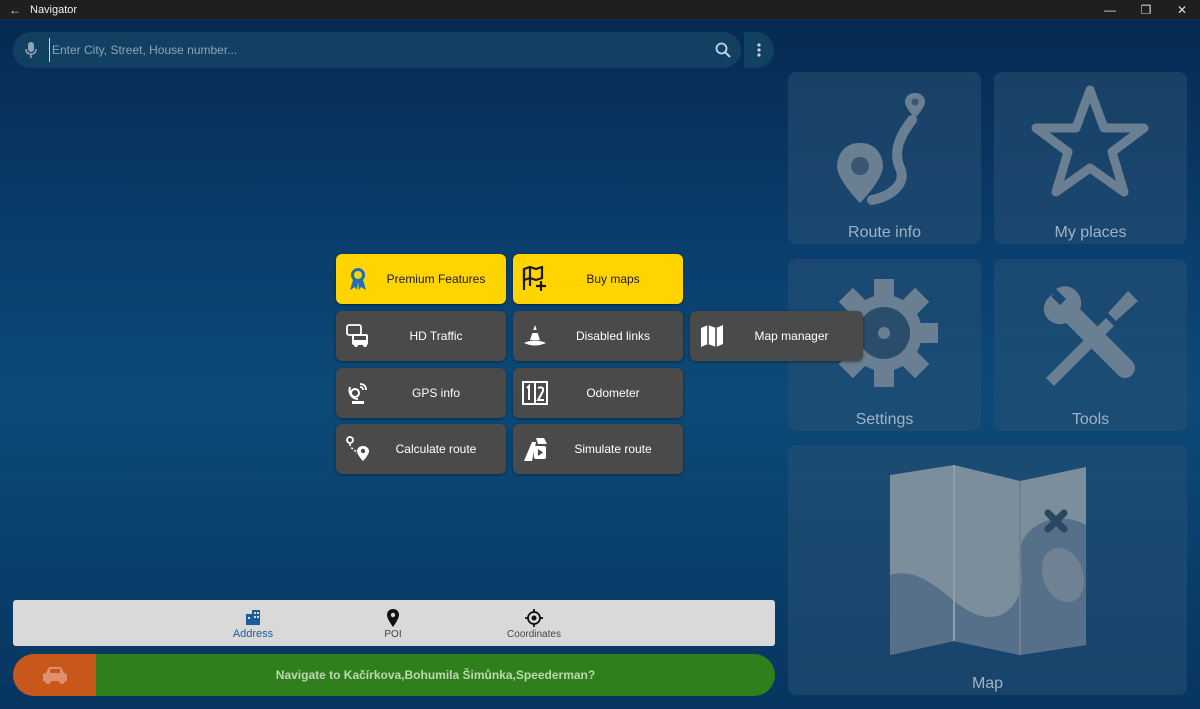 This screenshot has height=709, width=1200. What do you see at coordinates (613, 393) in the screenshot?
I see `odometer-label: Odometer` at bounding box center [613, 393].